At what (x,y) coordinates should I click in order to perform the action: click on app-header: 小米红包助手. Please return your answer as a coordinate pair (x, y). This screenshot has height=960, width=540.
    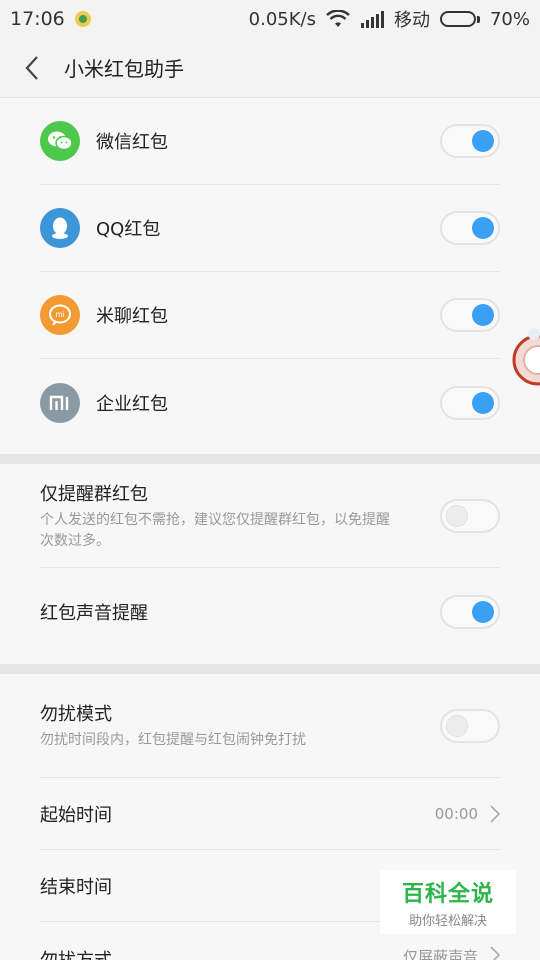
    Looking at the image, I should click on (270, 68).